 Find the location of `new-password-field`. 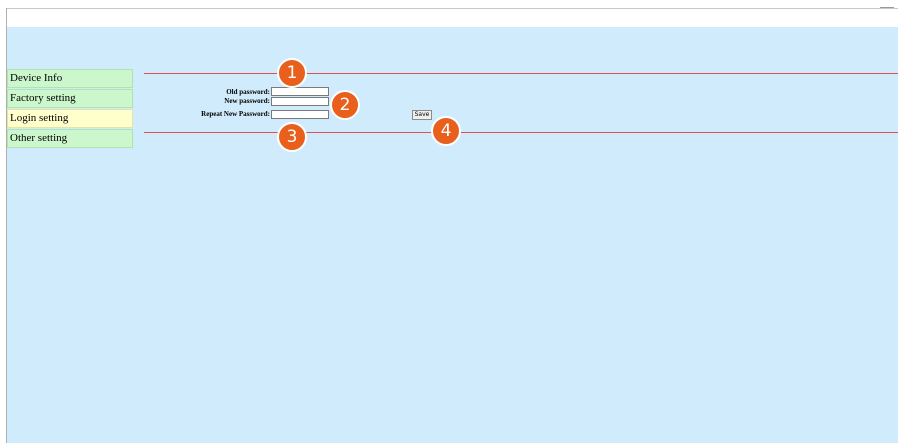

new-password-field is located at coordinates (300, 101).